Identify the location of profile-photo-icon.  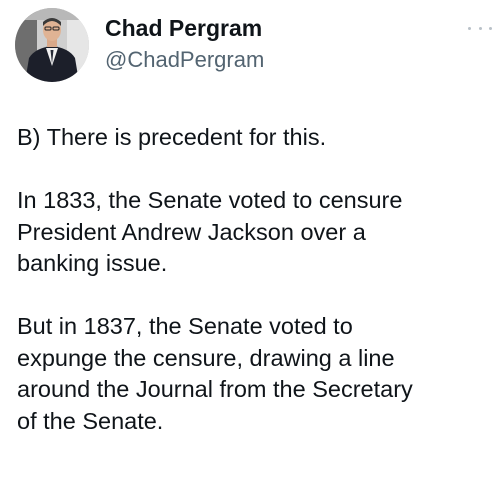
(52, 45).